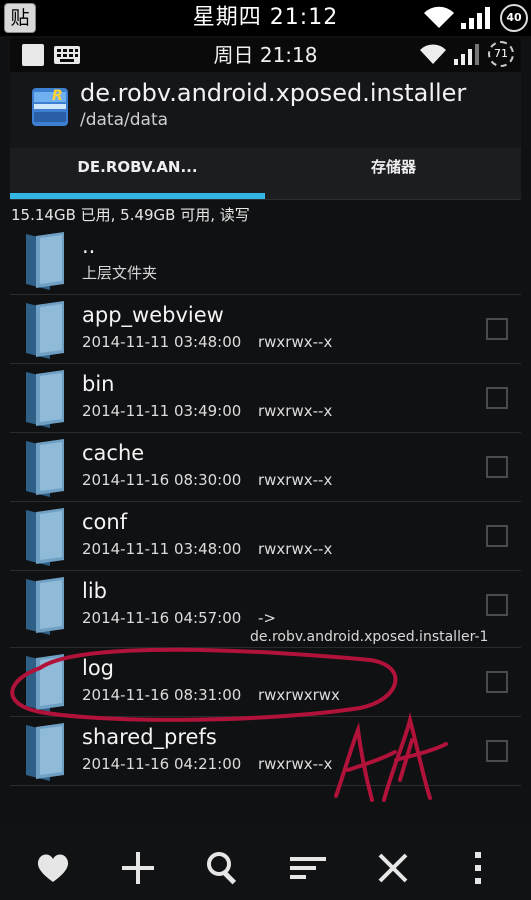  I want to click on device-status-bar: 贴 星期四 21:12 40, so click(265, 18).